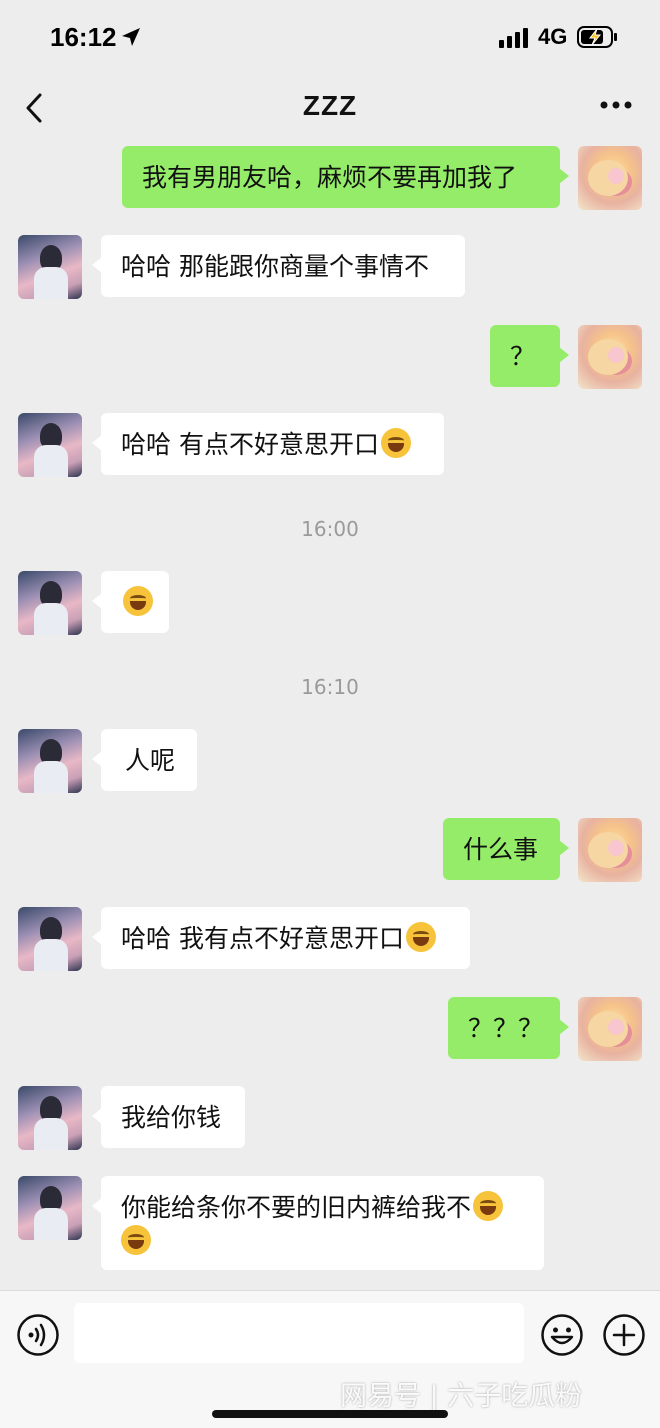 Image resolution: width=660 pixels, height=1428 pixels. What do you see at coordinates (624, 1335) in the screenshot?
I see `plus-icon` at bounding box center [624, 1335].